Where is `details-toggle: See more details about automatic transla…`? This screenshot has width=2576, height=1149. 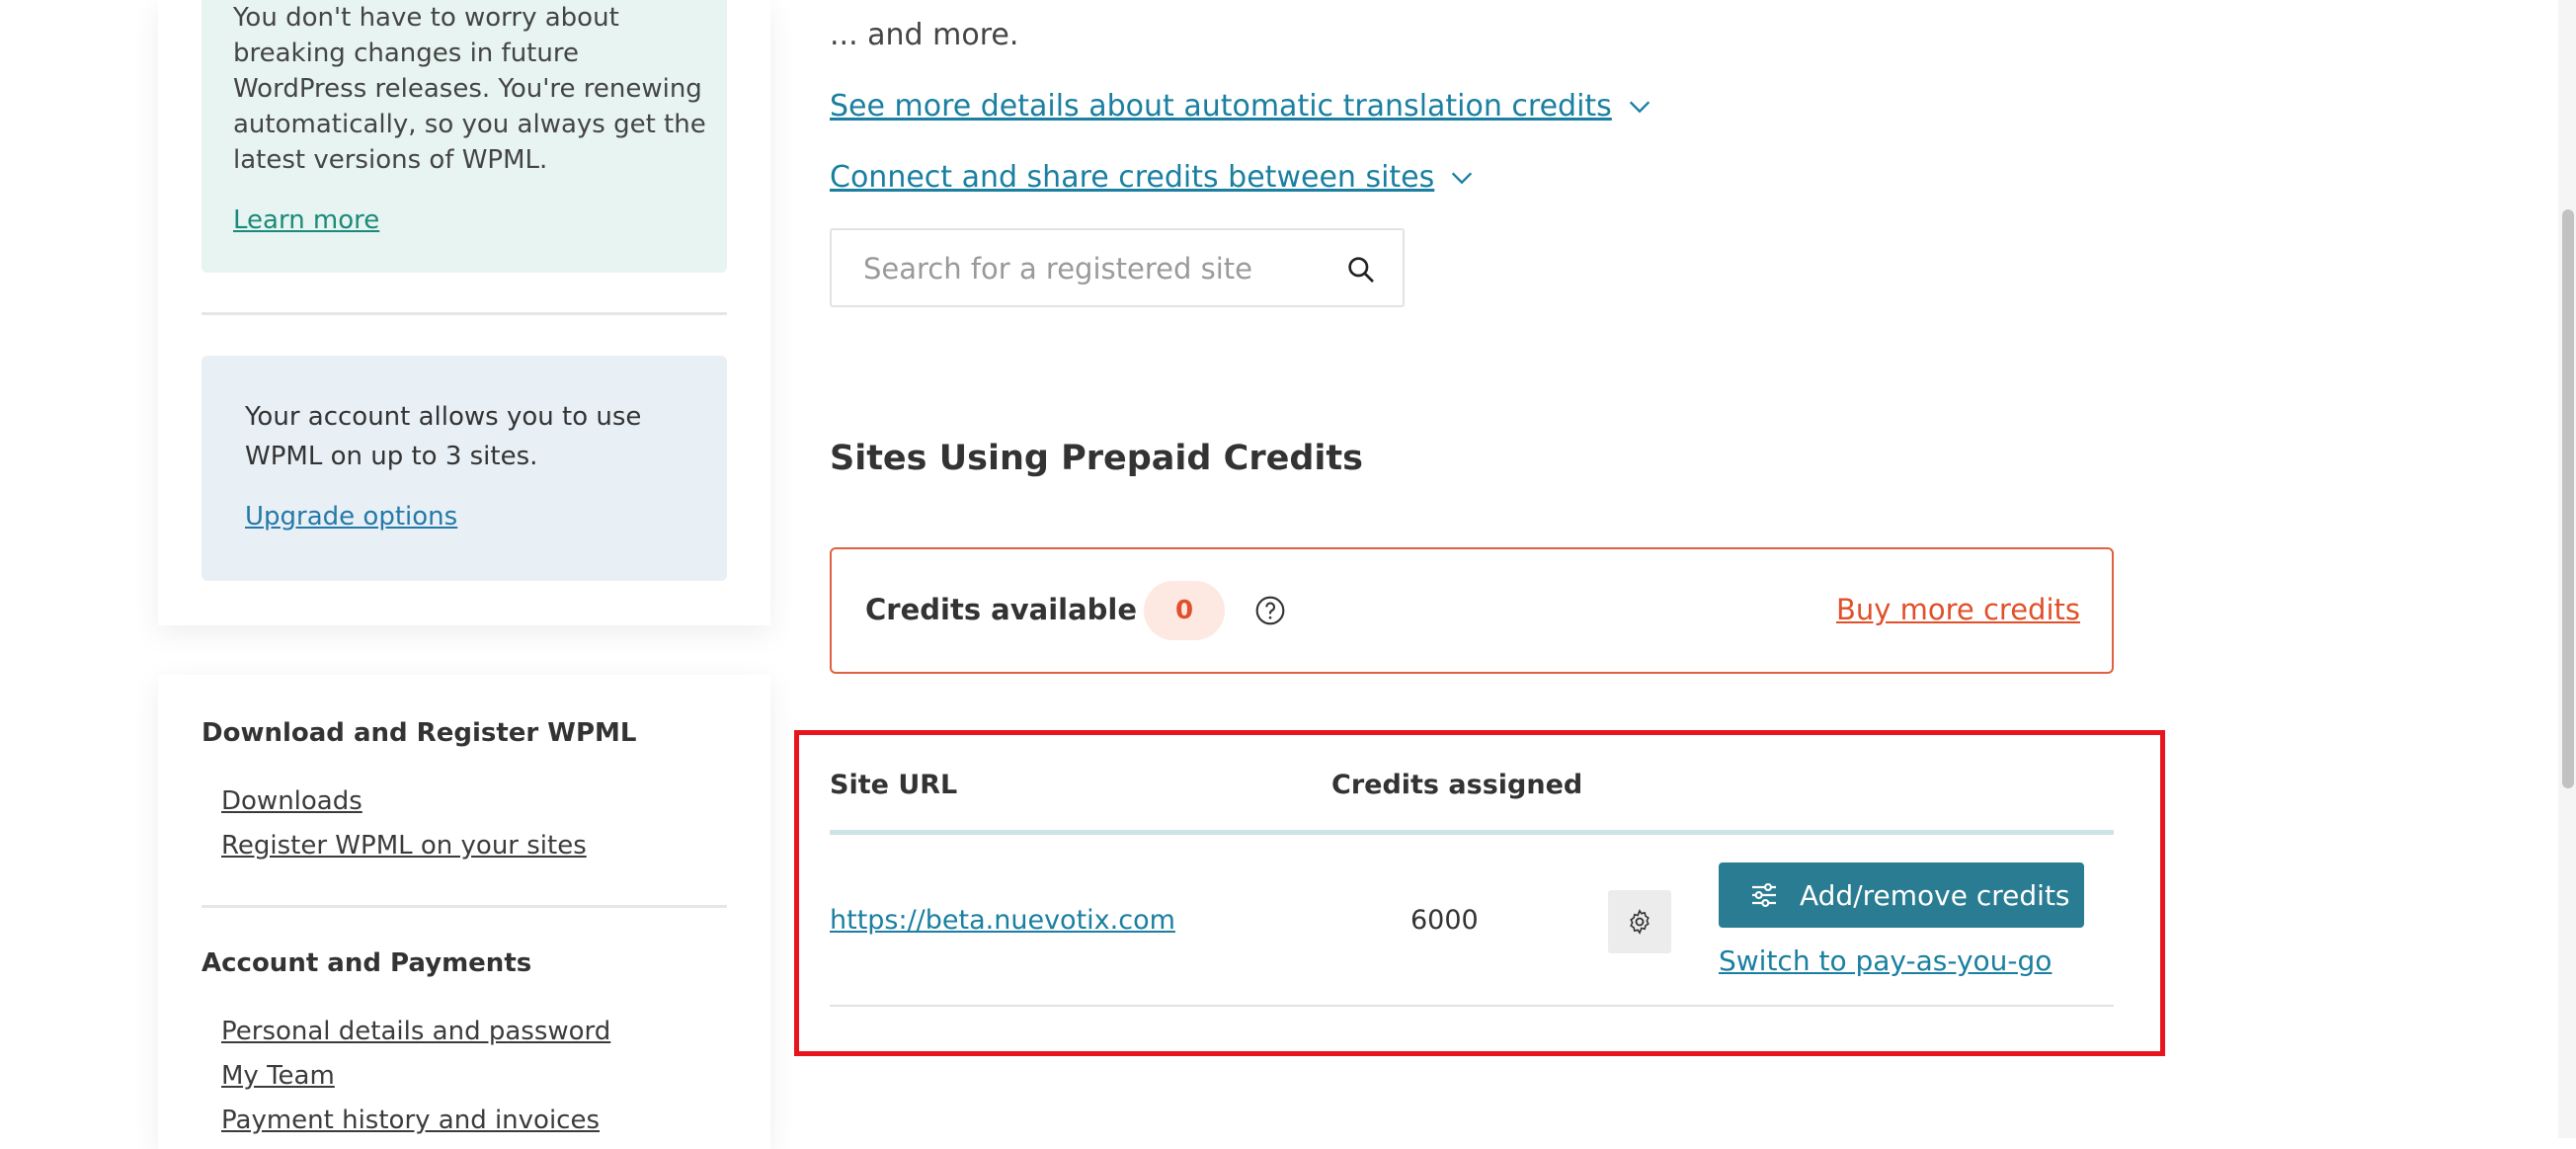
details-toggle: See more details about automatic transla… is located at coordinates (1241, 106).